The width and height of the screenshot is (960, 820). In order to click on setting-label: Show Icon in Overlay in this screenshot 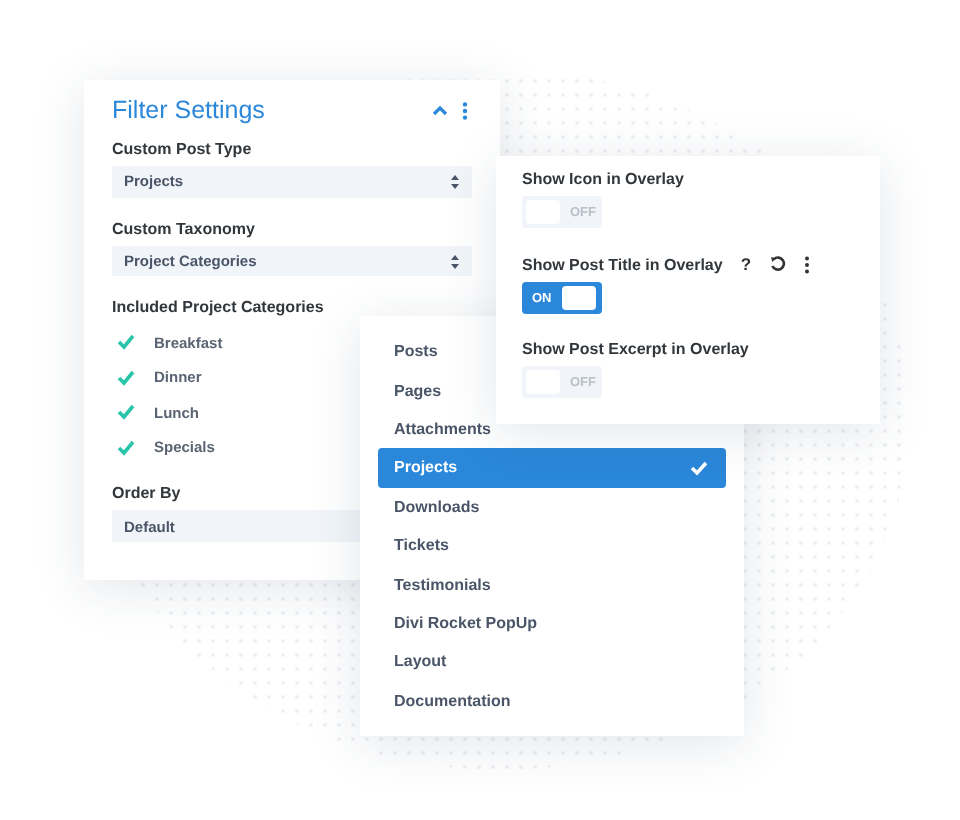, I will do `click(603, 179)`.